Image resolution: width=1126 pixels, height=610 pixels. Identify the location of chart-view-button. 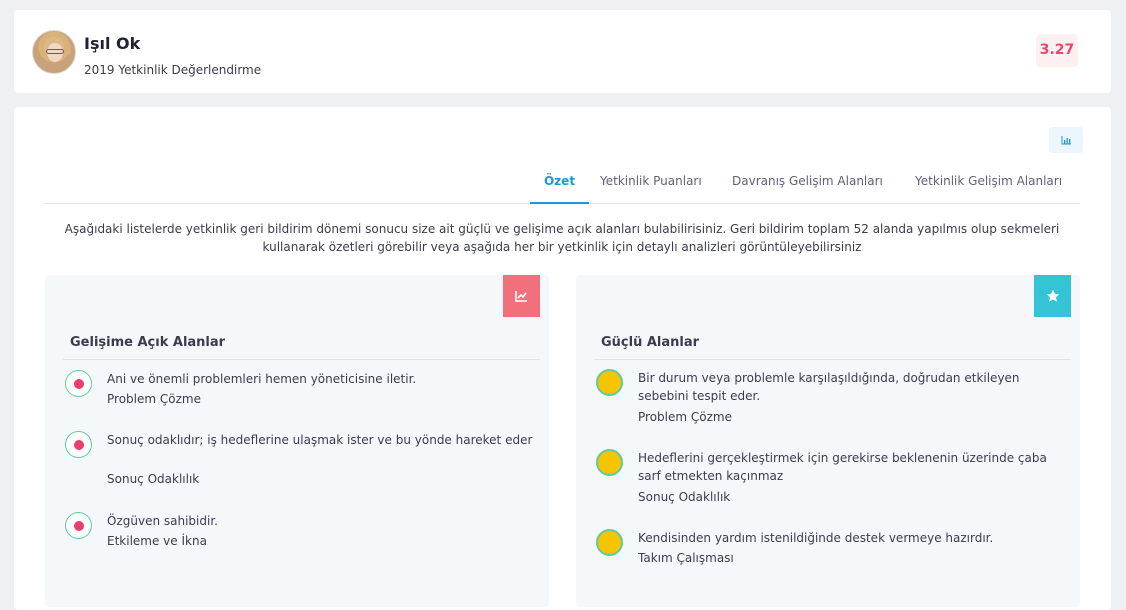
(1066, 140).